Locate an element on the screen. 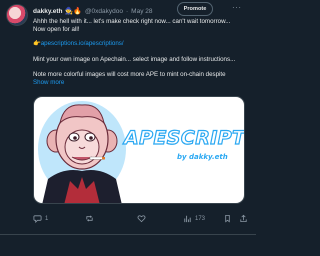 The height and width of the screenshot is (256, 320). views-button: 173 is located at coordinates (194, 218).